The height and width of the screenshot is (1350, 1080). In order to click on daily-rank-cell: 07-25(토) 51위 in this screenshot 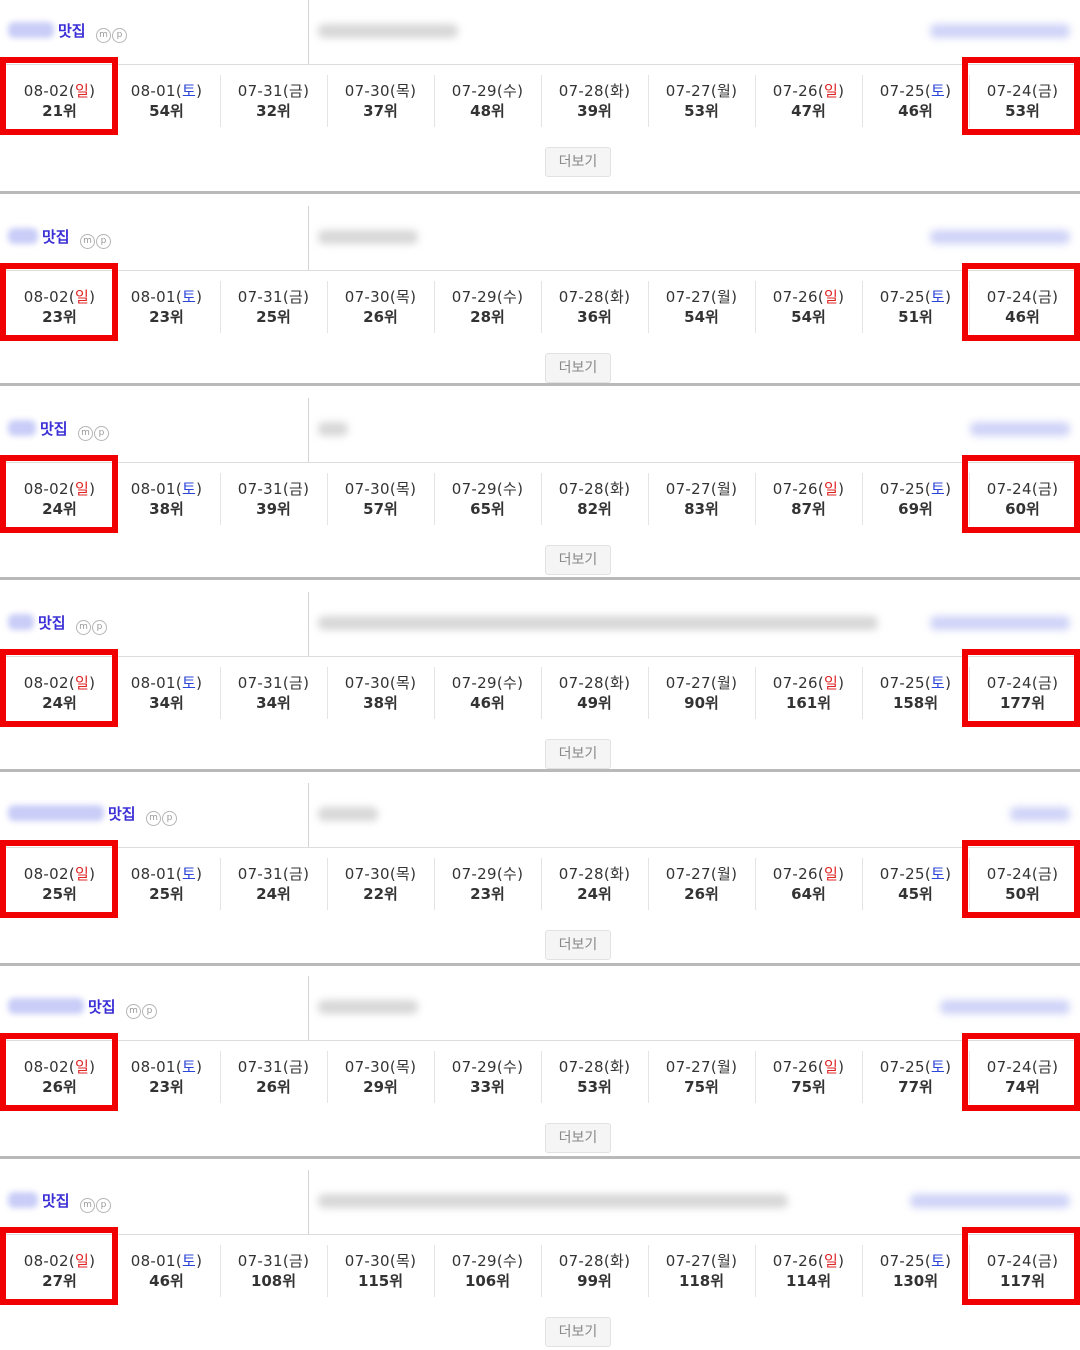, I will do `click(915, 307)`.